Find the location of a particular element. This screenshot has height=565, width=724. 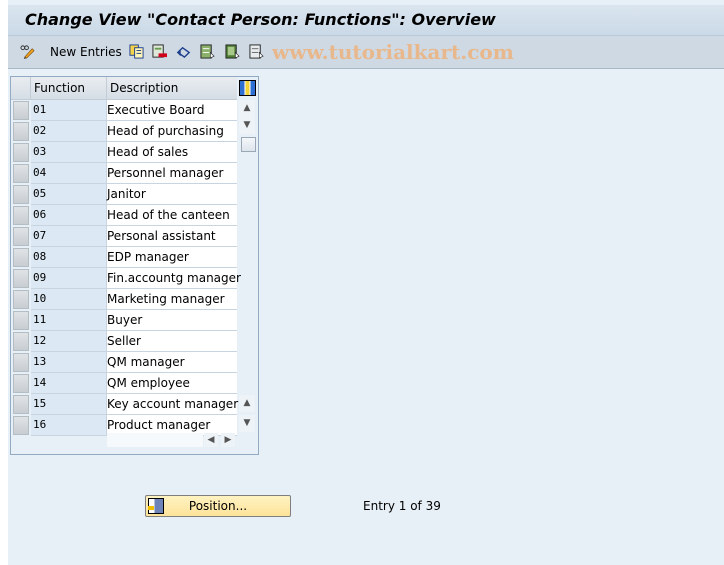

table-row: 11 Buyer is located at coordinates (124, 320).